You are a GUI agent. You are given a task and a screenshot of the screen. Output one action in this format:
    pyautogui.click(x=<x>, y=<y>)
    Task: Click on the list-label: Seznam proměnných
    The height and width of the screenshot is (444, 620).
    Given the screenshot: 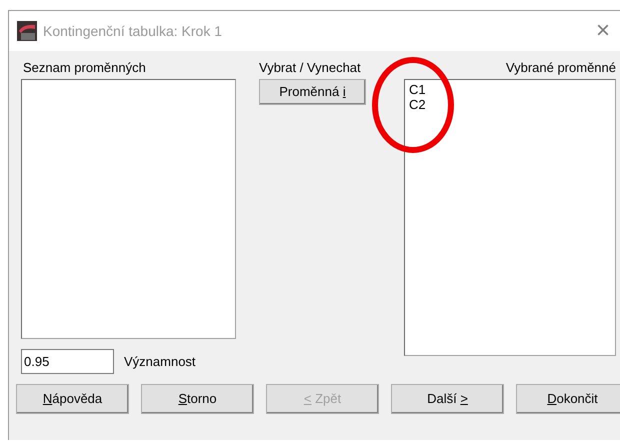 What is the action you would take?
    pyautogui.click(x=84, y=68)
    